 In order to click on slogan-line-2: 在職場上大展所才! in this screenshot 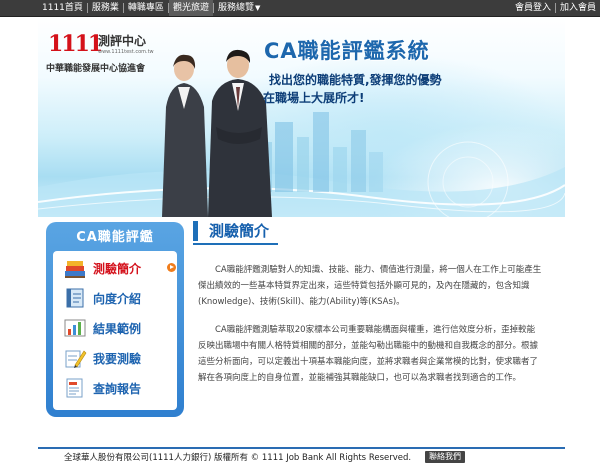, I will do `click(314, 98)`.